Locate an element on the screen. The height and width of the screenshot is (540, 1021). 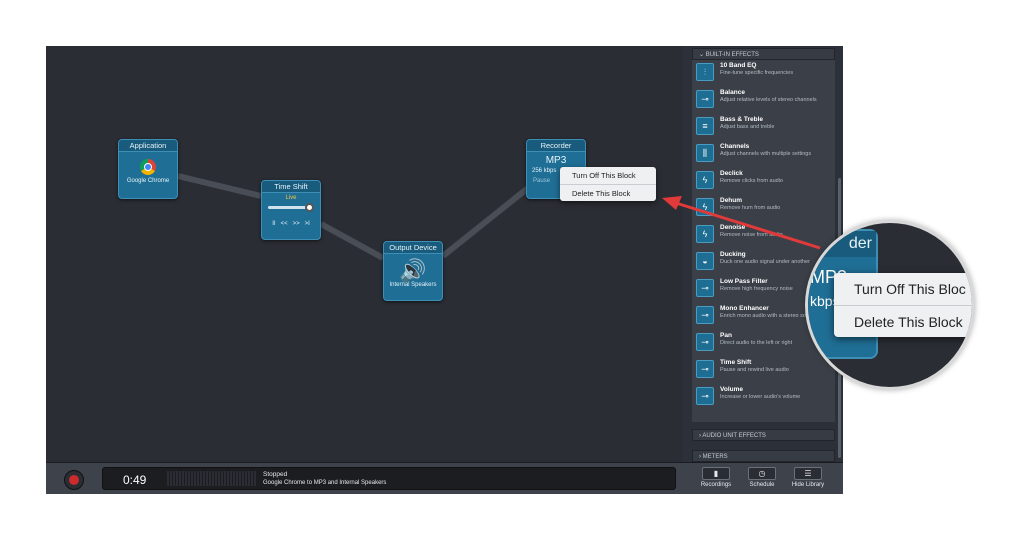
zoomed-context-menu: Turn Off This Bloc Delete This Block is located at coordinates (903, 305).